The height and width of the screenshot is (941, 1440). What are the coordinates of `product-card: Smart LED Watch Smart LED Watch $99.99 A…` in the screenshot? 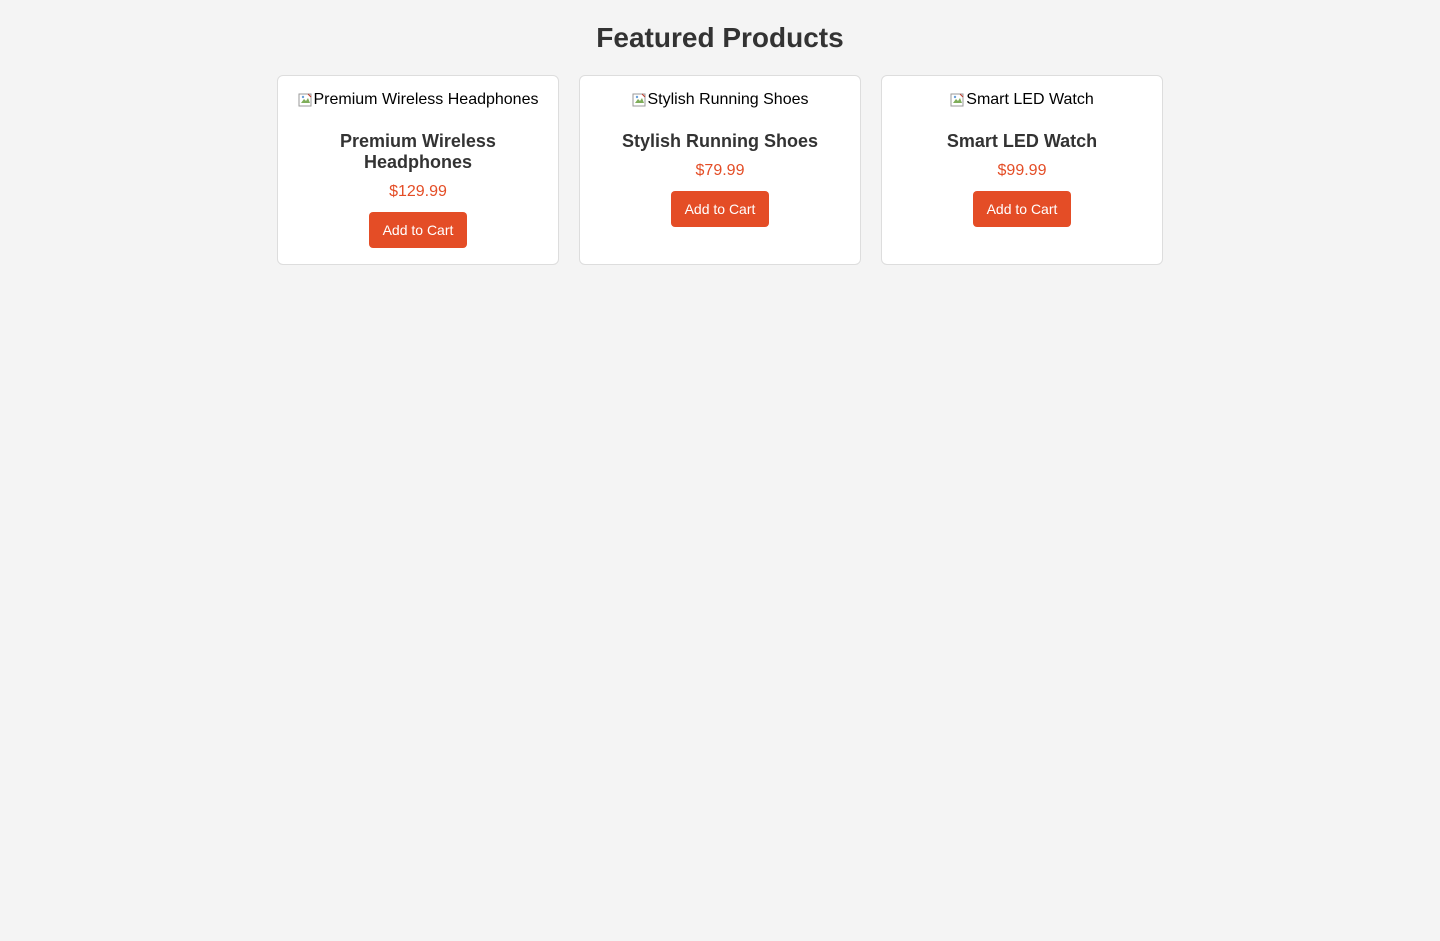 It's located at (1022, 170).